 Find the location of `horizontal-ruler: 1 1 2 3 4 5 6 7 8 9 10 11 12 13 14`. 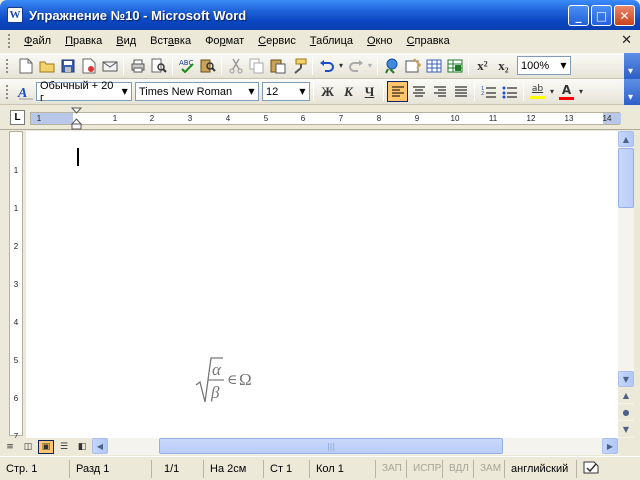

horizontal-ruler: 1 1 2 3 4 5 6 7 8 9 10 11 12 13 14 is located at coordinates (325, 118).